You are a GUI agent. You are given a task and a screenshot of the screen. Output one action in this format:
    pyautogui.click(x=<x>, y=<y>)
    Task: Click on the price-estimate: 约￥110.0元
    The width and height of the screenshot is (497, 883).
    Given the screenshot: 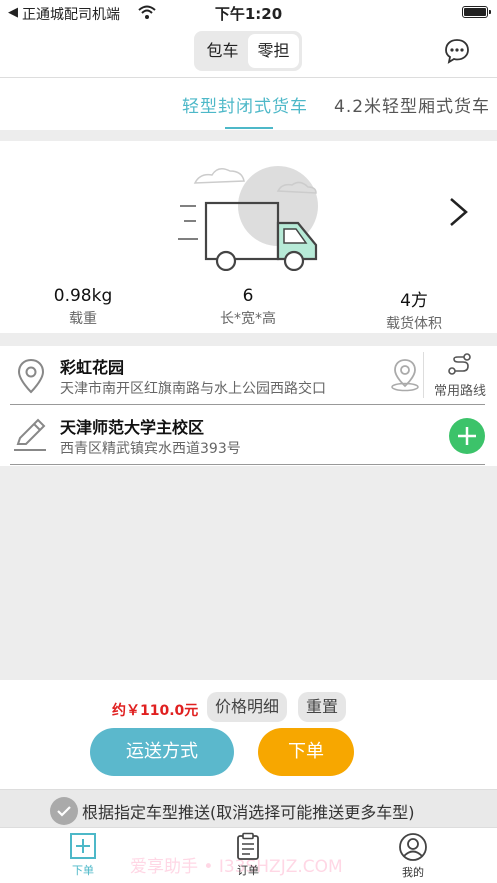 What is the action you would take?
    pyautogui.click(x=155, y=711)
    